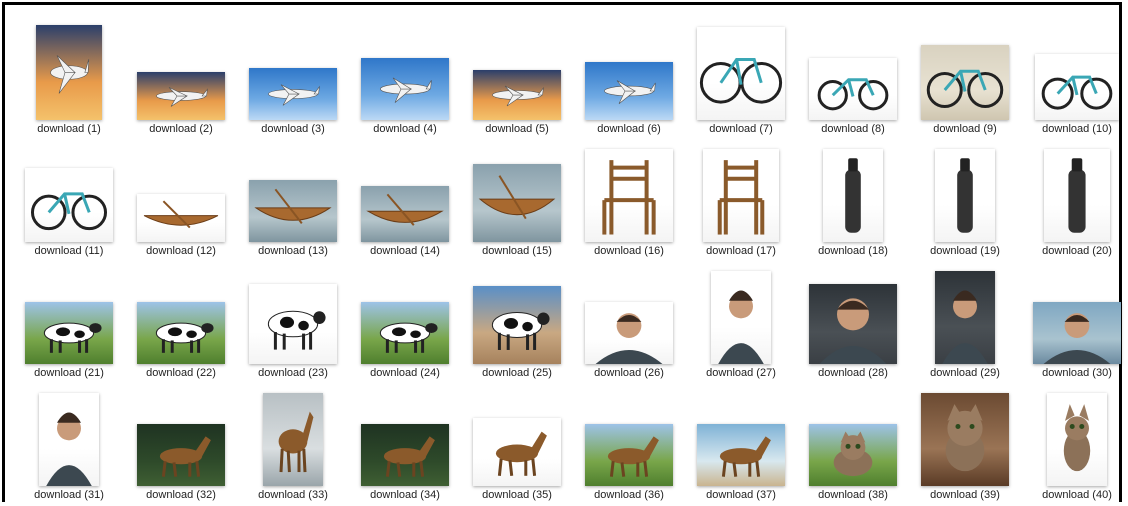 Image resolution: width=1128 pixels, height=506 pixels. Describe the element at coordinates (181, 373) in the screenshot. I see `file-name-label: download (22)` at that location.